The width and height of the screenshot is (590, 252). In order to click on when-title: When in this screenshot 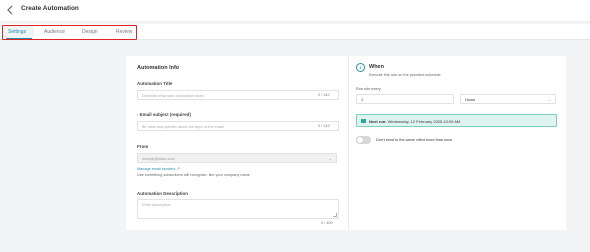, I will do `click(376, 67)`.